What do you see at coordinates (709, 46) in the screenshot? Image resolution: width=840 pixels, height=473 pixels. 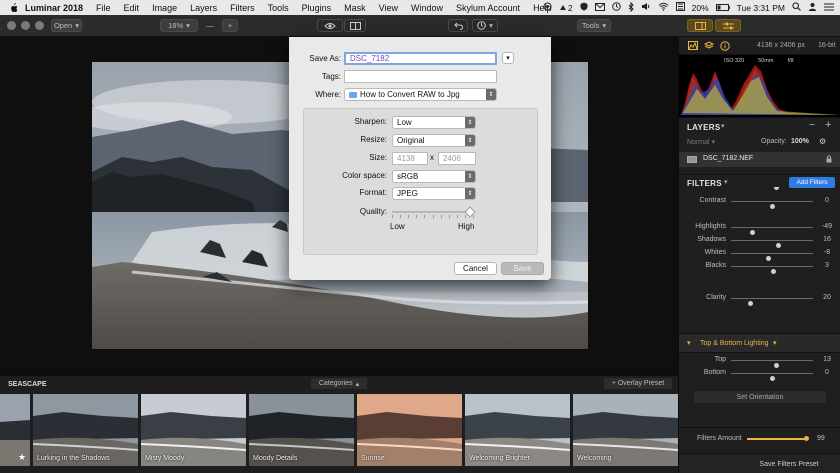 I see `layers-stack-icon` at bounding box center [709, 46].